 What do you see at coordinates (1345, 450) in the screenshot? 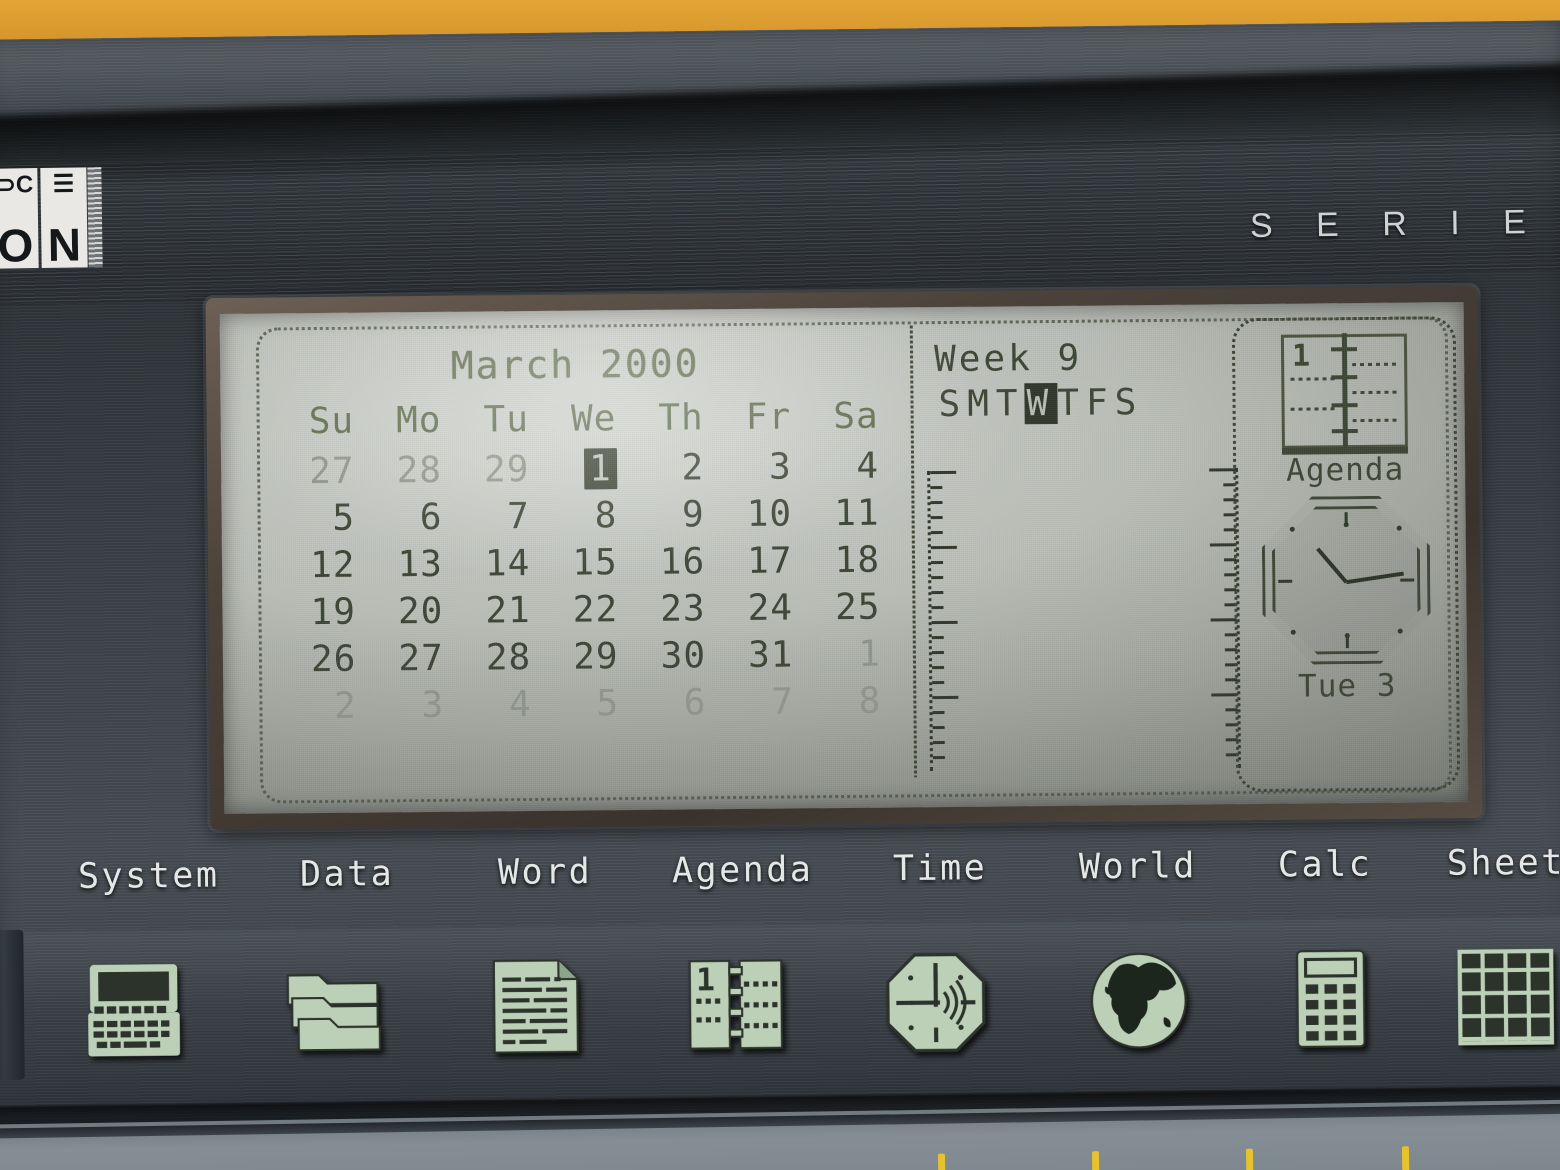
I see `diary-base` at bounding box center [1345, 450].